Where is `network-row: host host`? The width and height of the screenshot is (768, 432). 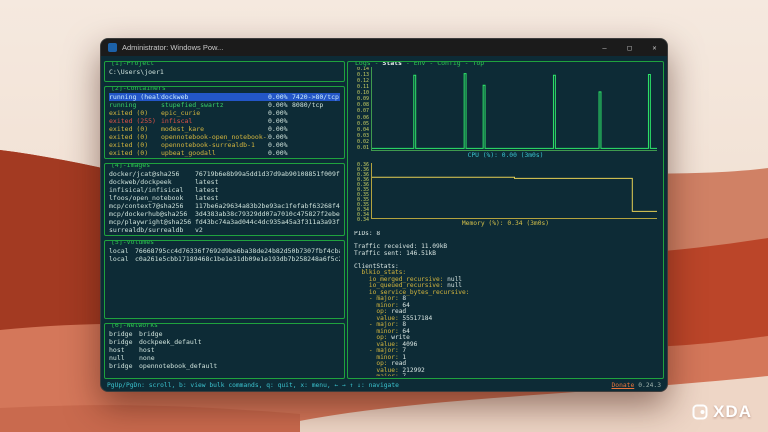
network-row: host host is located at coordinates (224, 350).